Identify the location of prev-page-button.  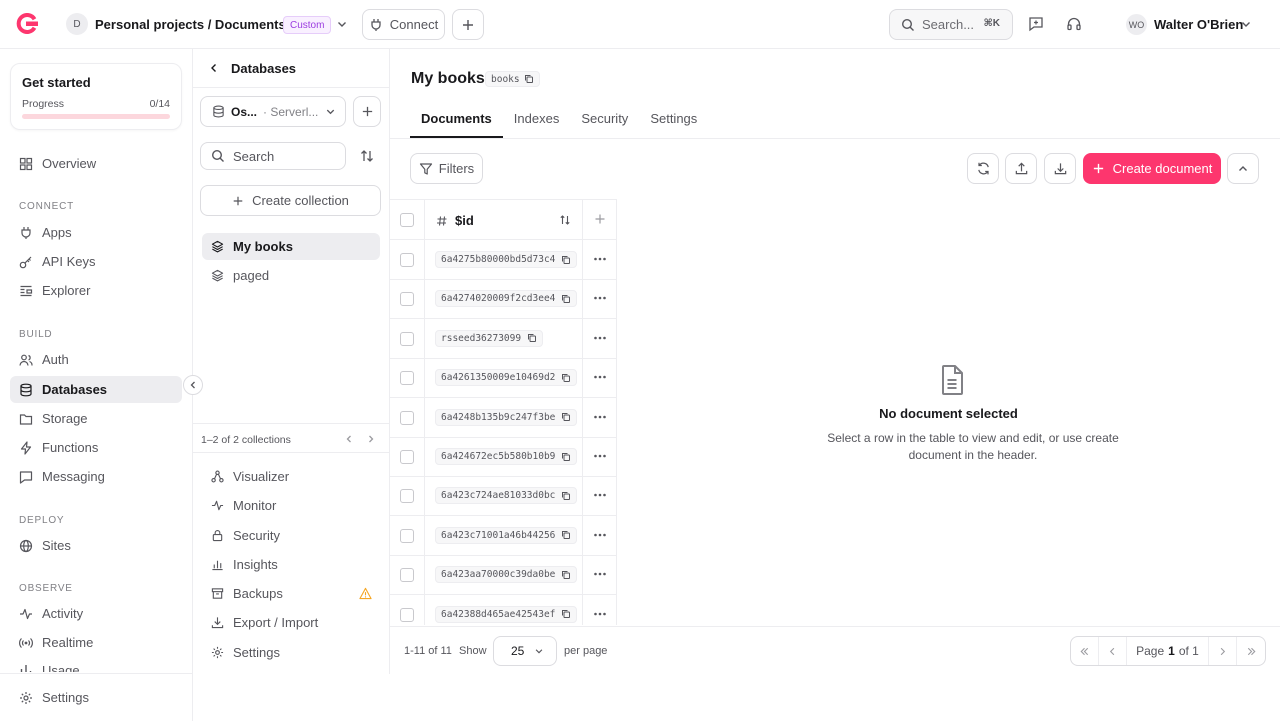
(1113, 651).